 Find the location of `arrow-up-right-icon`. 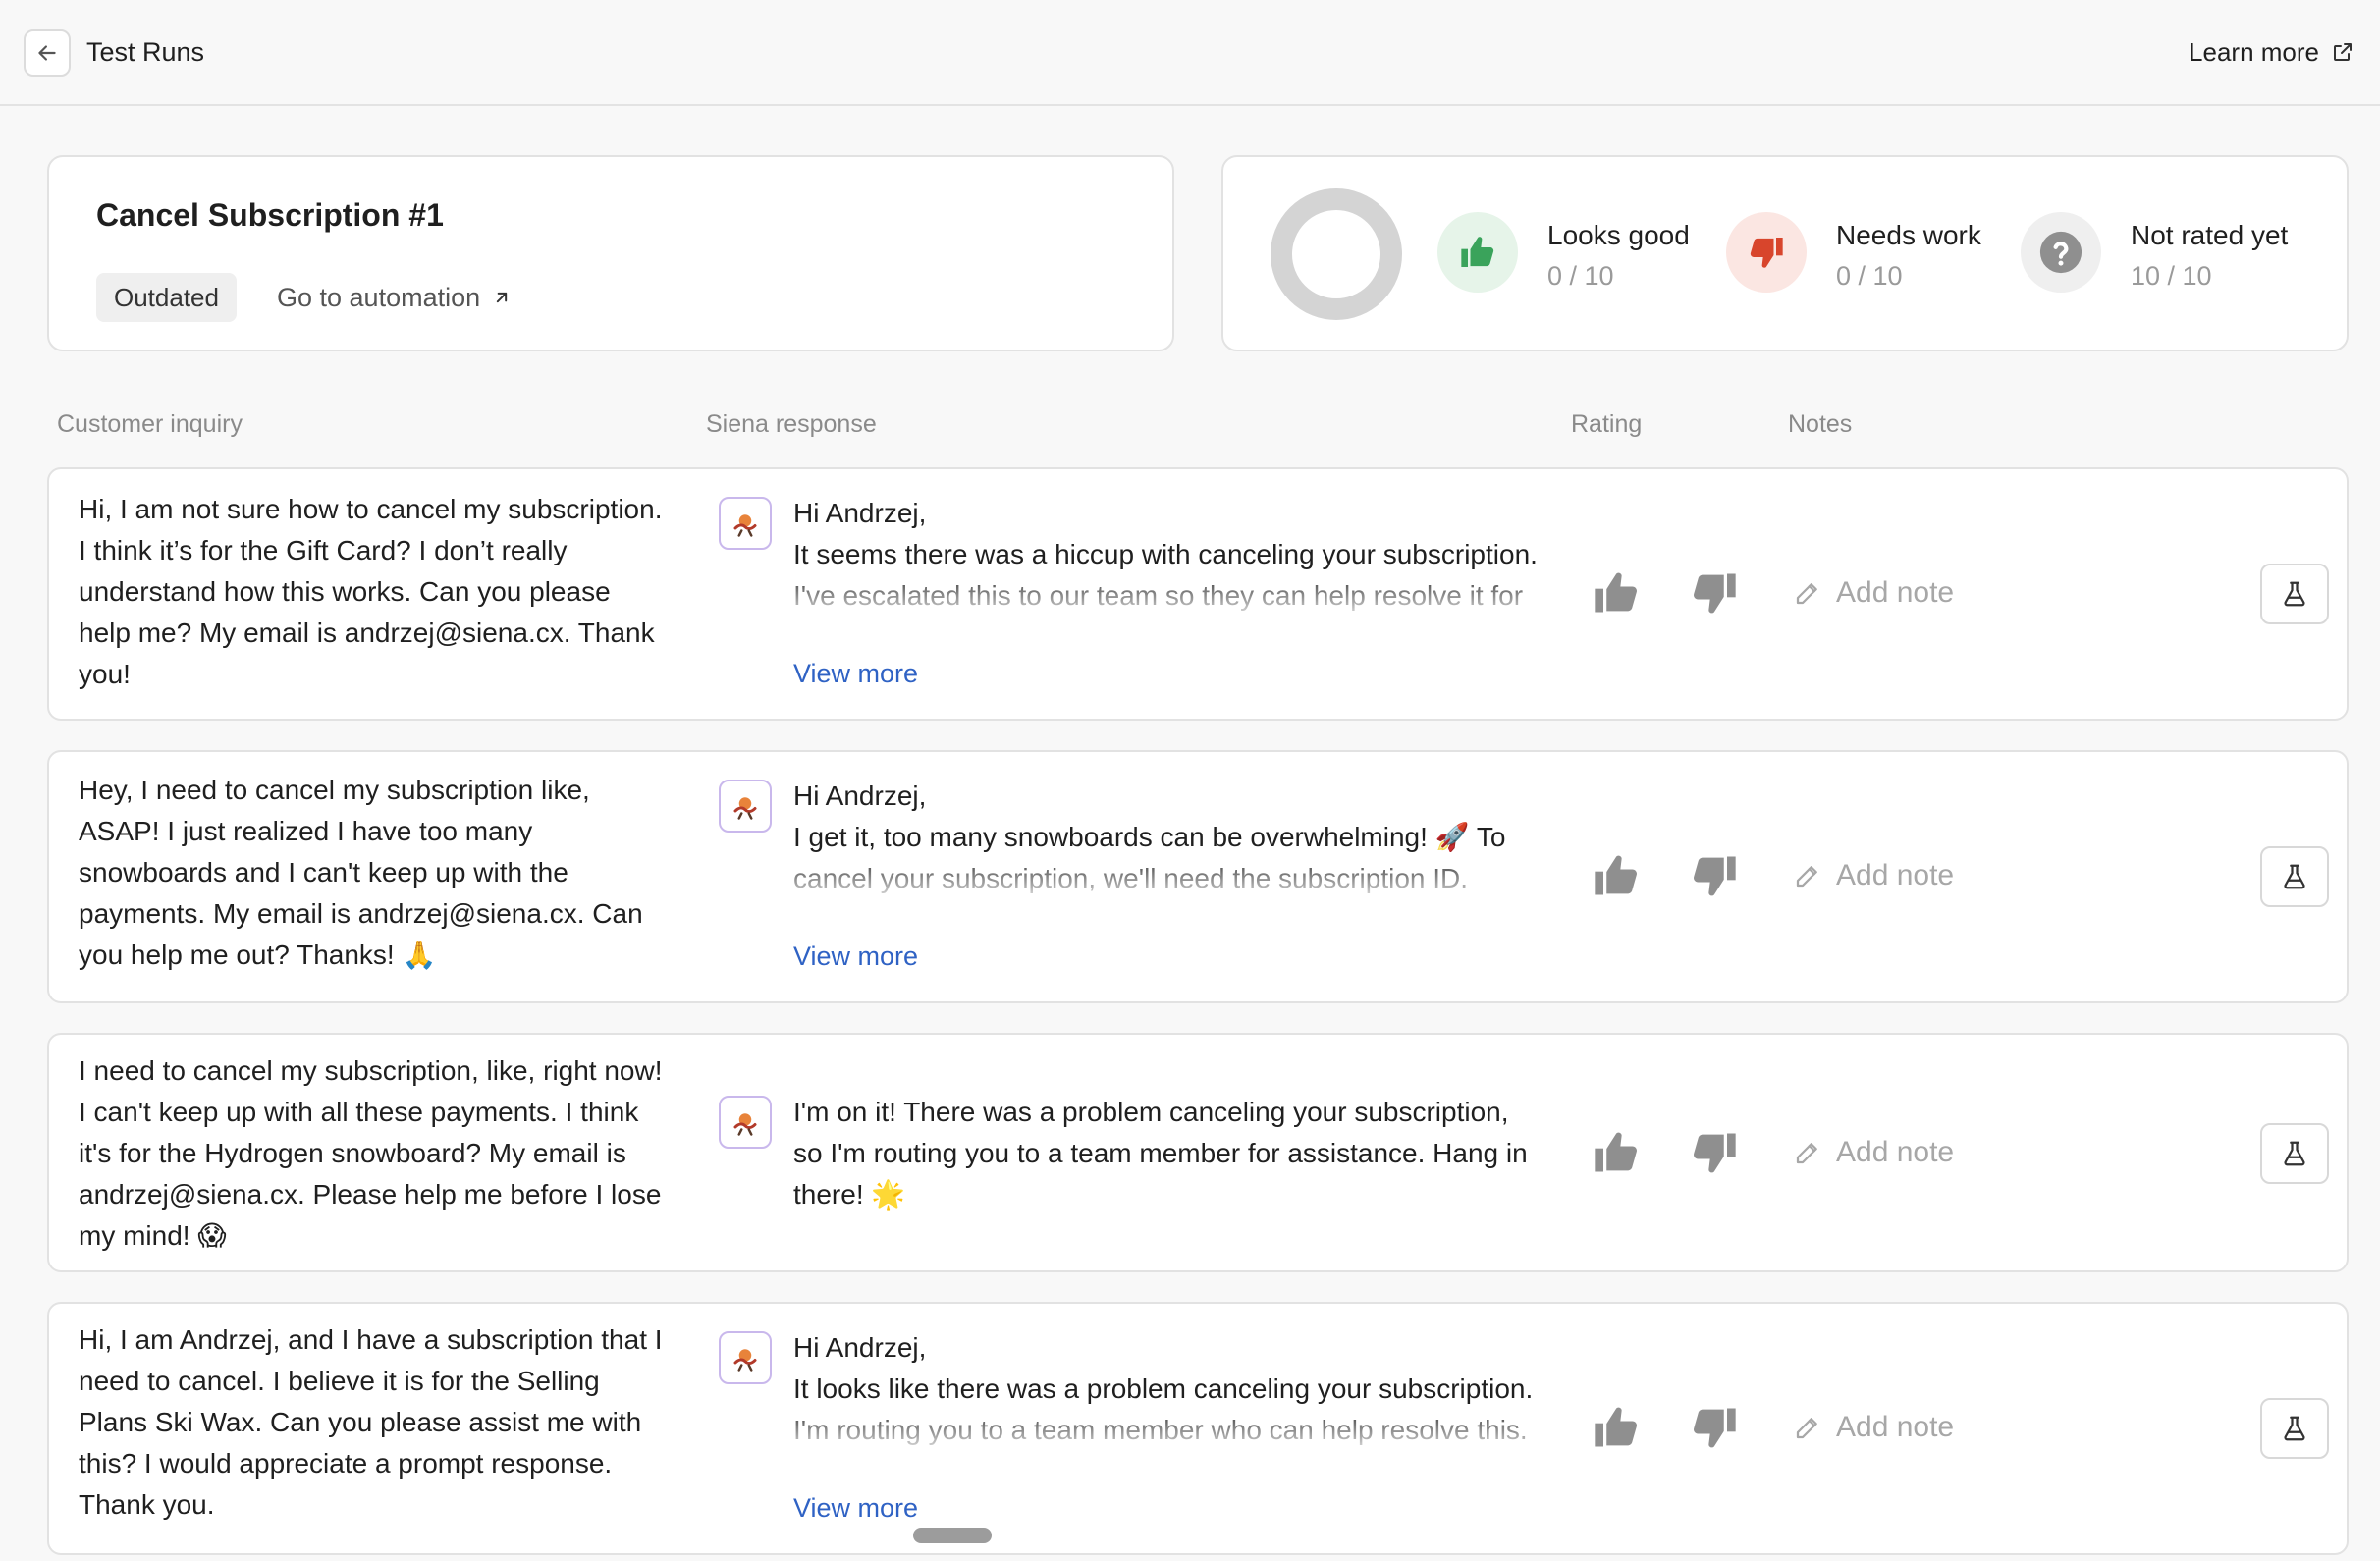

arrow-up-right-icon is located at coordinates (502, 298).